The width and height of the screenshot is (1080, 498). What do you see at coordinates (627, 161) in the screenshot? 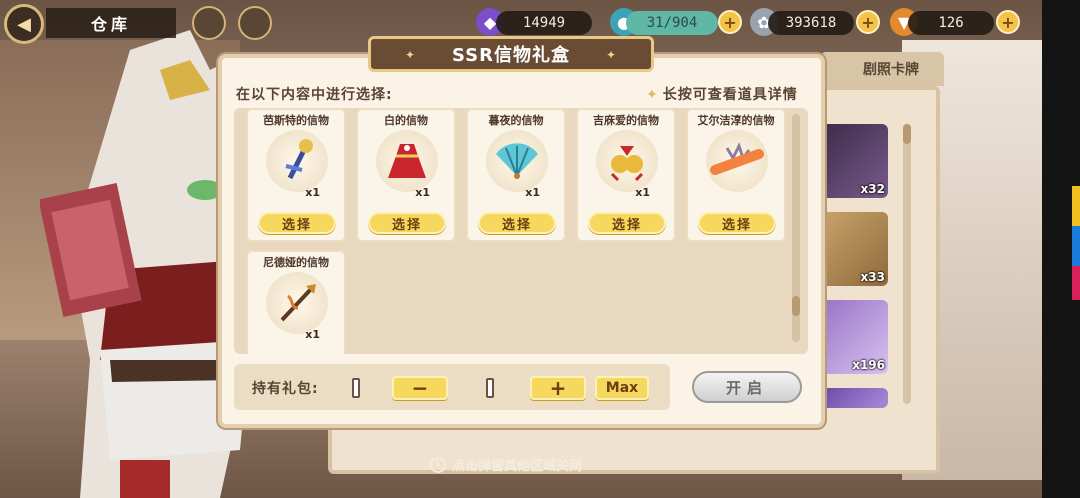
I see `bell-icon` at bounding box center [627, 161].